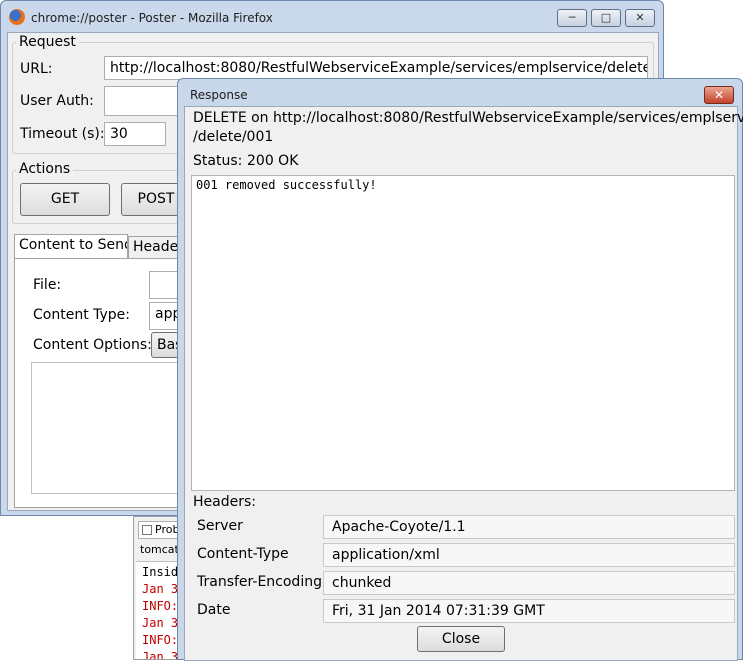  I want to click on header-name: Date, so click(214, 610).